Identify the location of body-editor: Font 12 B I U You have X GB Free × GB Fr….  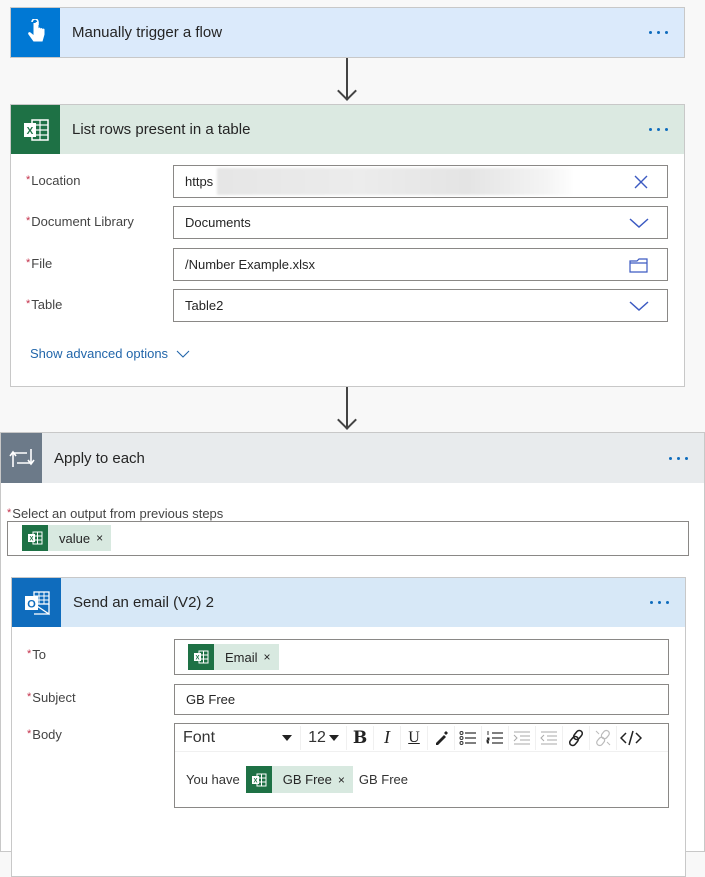
(421, 765).